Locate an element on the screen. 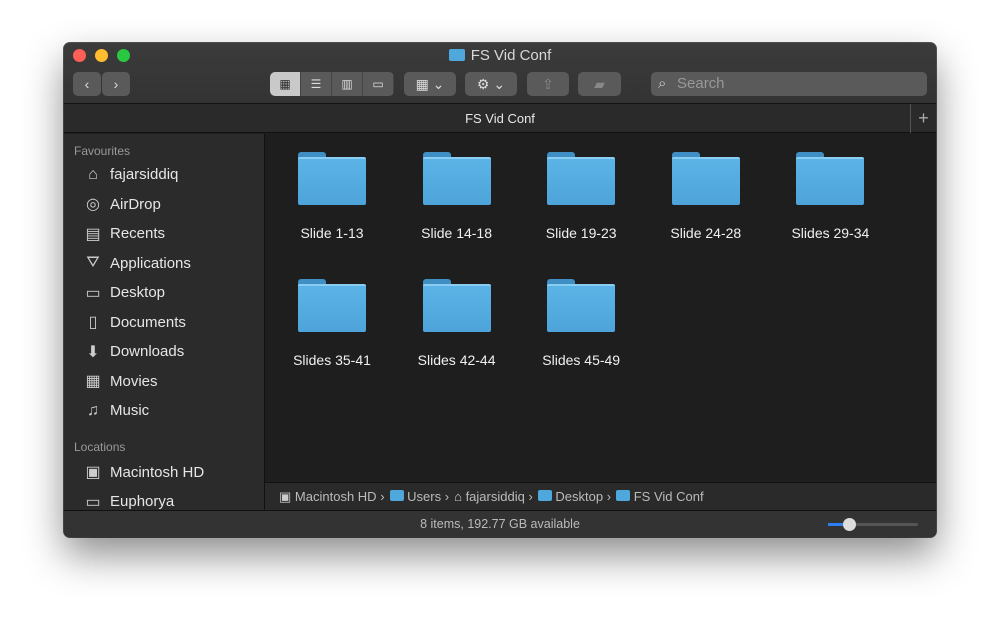  sidebar-item: ▭ Desktop is located at coordinates (164, 293).